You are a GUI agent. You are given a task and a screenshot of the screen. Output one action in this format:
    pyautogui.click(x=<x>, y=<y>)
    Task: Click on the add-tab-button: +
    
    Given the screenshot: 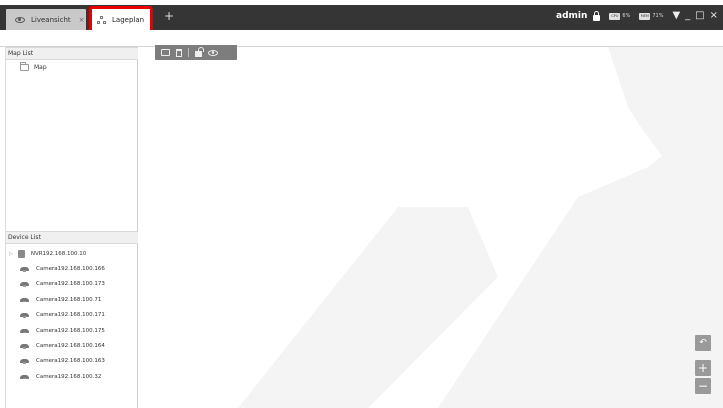 What is the action you would take?
    pyautogui.click(x=169, y=16)
    